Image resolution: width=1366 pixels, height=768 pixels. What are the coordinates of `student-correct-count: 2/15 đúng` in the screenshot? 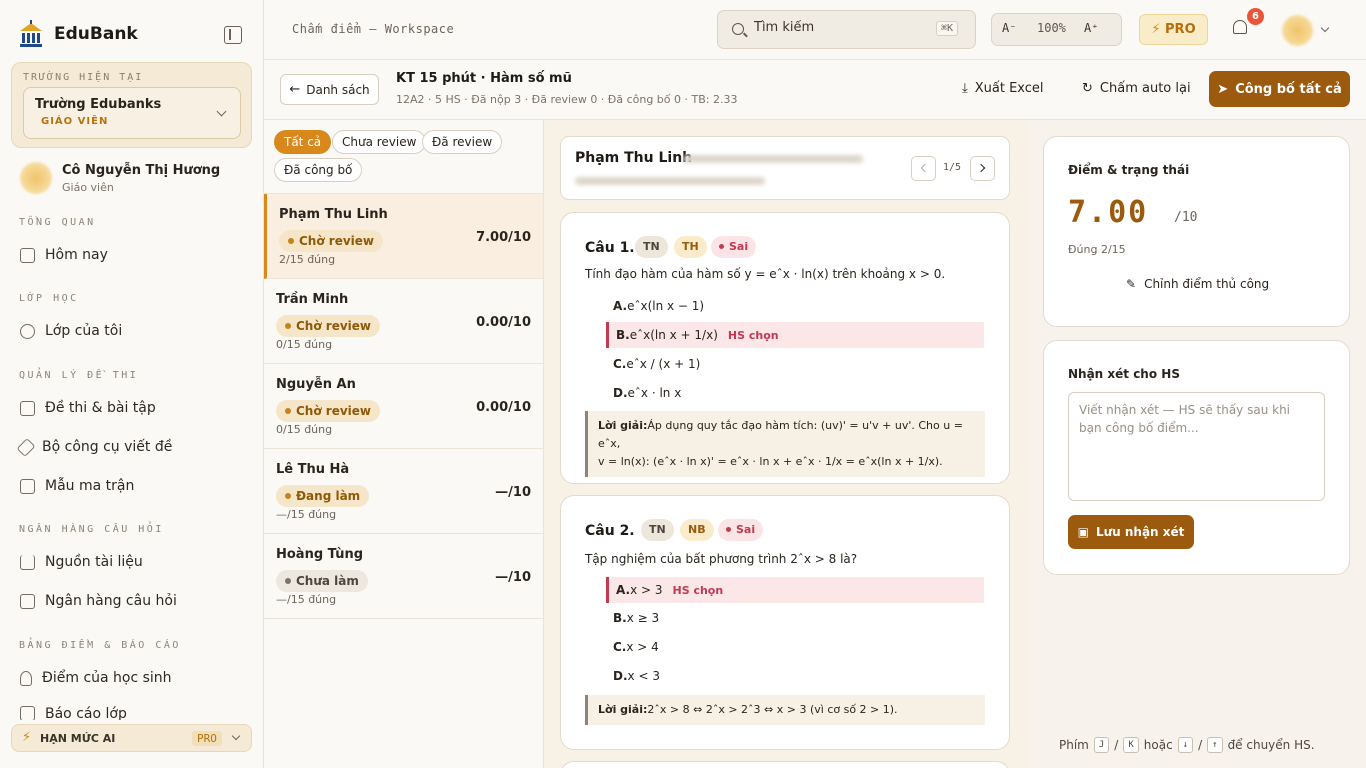 It's located at (307, 259).